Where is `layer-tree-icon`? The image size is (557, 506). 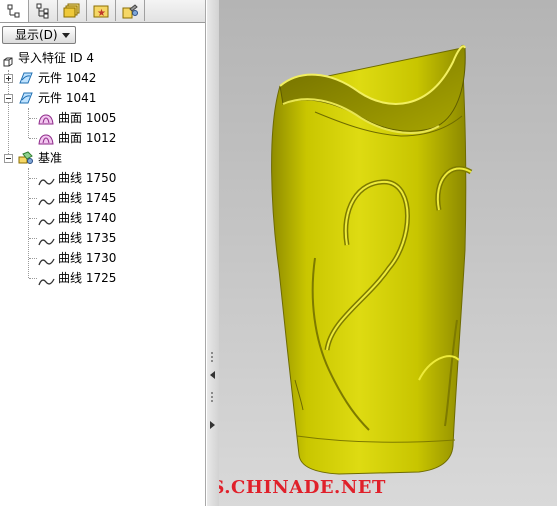 layer-tree-icon is located at coordinates (43, 11).